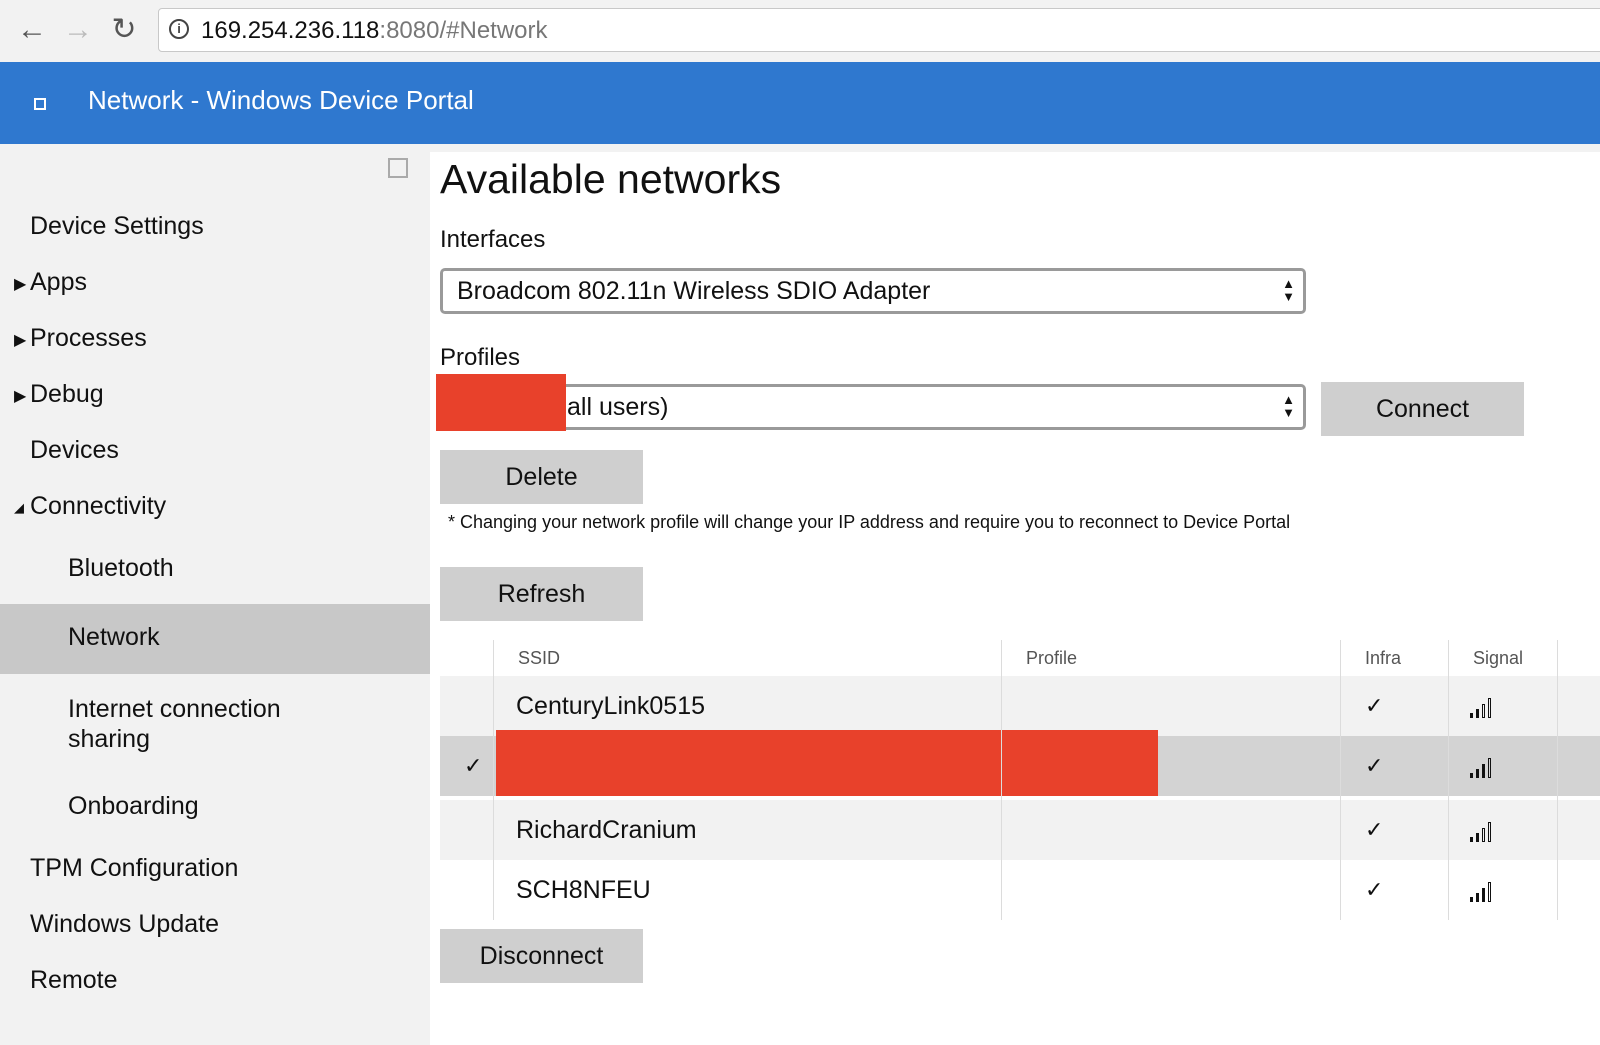  What do you see at coordinates (873, 407) in the screenshot?
I see `profiles-select: all users) ▲ ▼` at bounding box center [873, 407].